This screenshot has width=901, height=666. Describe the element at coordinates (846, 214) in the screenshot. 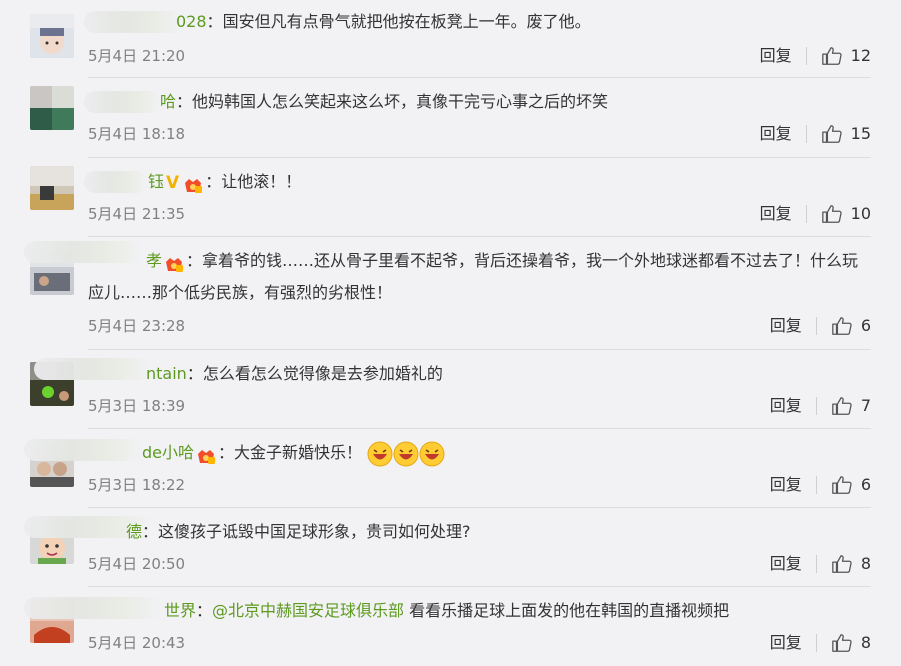

I see `like-button: 10` at that location.